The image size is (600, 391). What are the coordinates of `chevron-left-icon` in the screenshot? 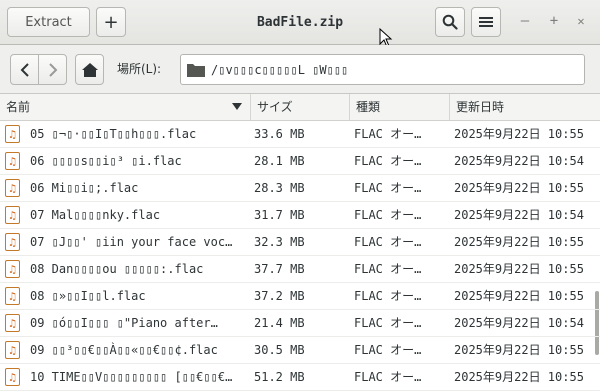 It's located at (24, 69).